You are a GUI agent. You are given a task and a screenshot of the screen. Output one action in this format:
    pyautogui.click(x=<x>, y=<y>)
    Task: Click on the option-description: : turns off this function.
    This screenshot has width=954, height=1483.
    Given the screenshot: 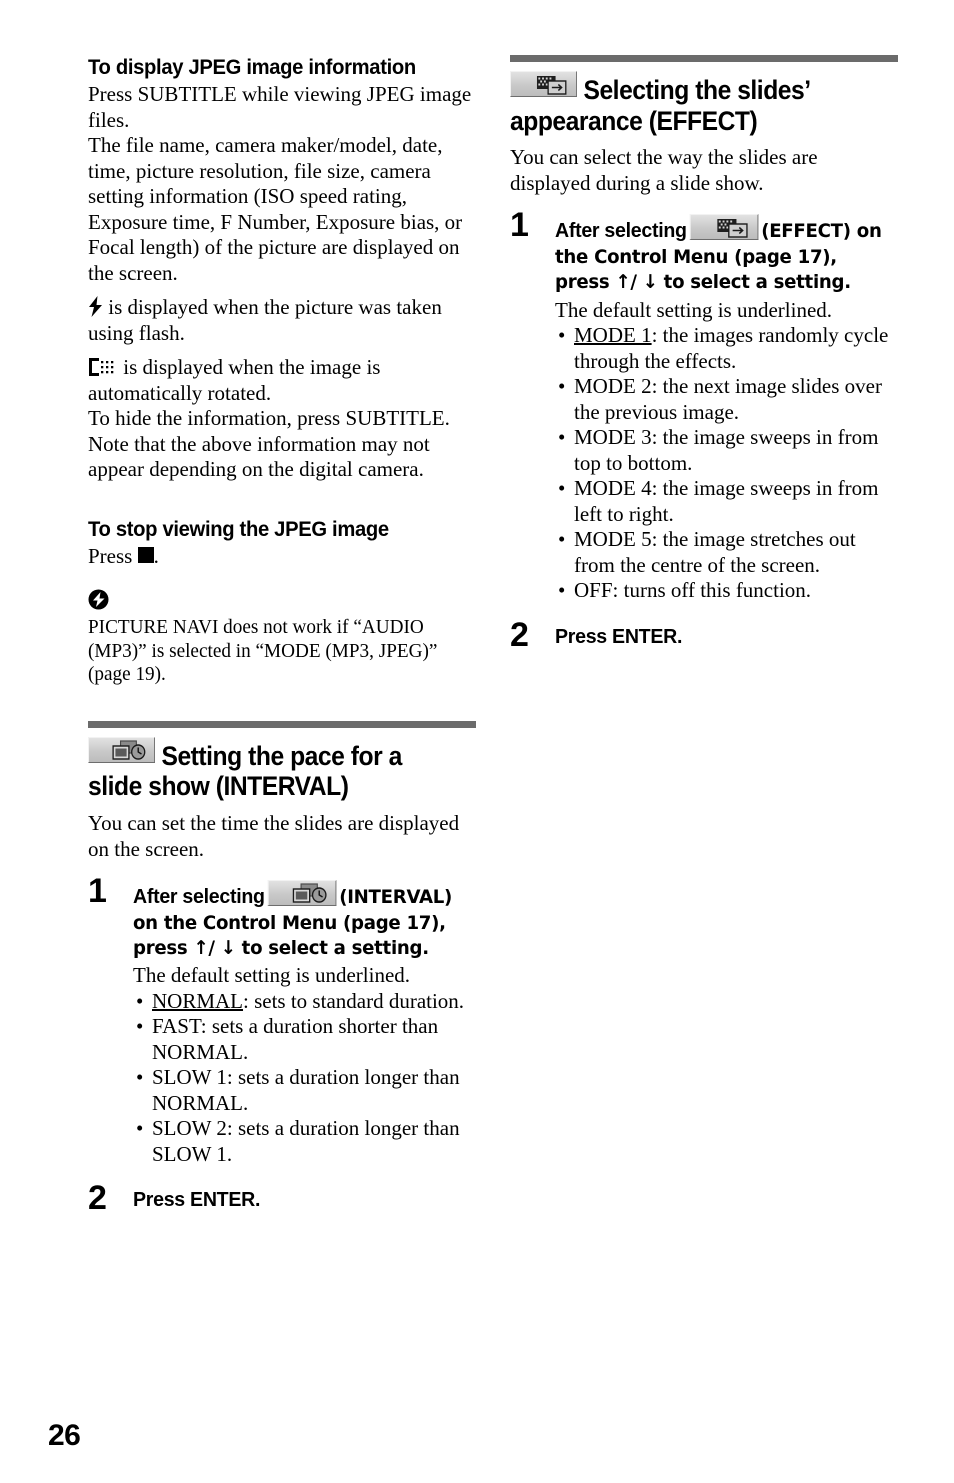 What is the action you would take?
    pyautogui.click(x=712, y=590)
    